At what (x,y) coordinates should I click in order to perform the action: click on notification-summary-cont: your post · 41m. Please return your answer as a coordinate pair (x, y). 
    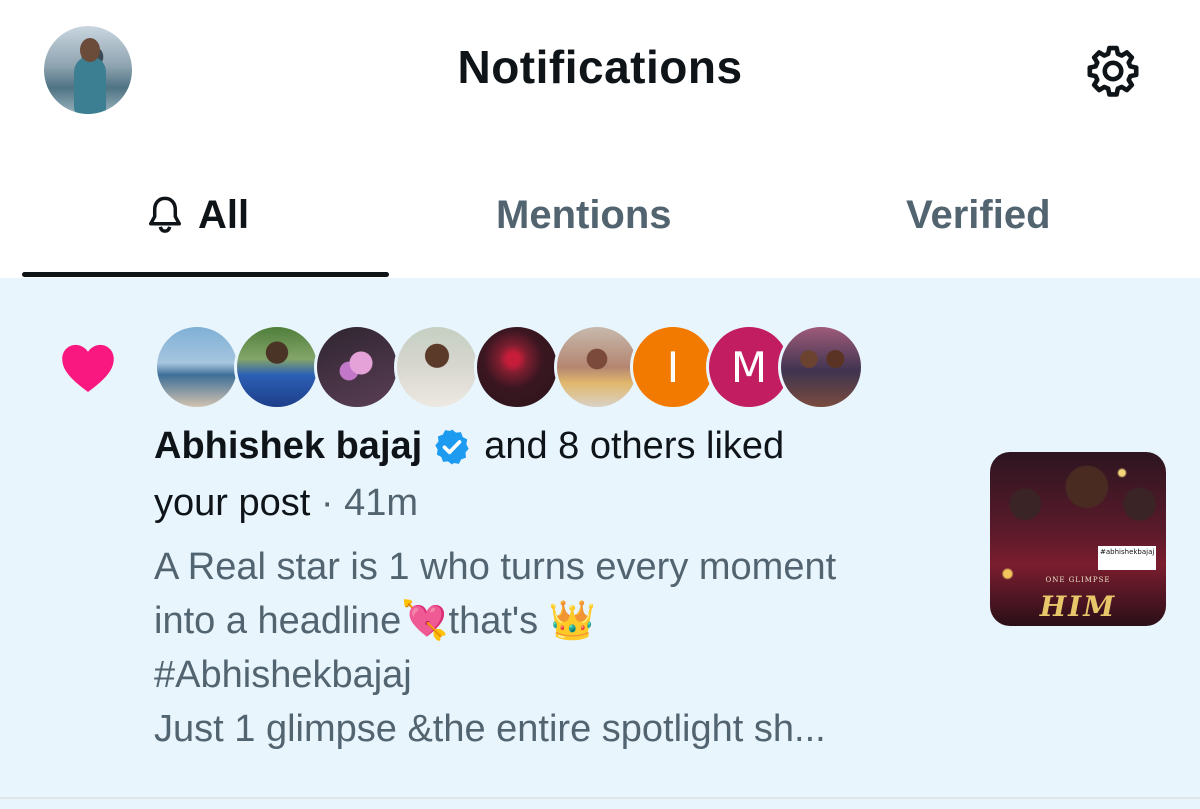
    Looking at the image, I should click on (286, 503).